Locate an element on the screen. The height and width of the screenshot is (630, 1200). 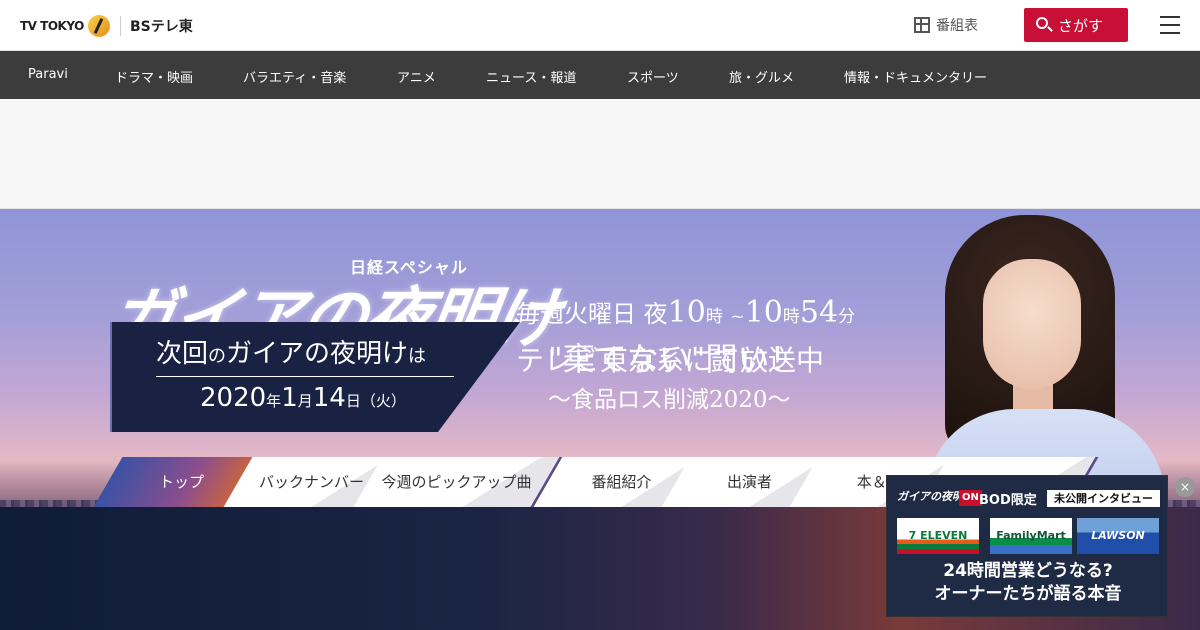
tv-schedule-label: 番組表 is located at coordinates (957, 26).